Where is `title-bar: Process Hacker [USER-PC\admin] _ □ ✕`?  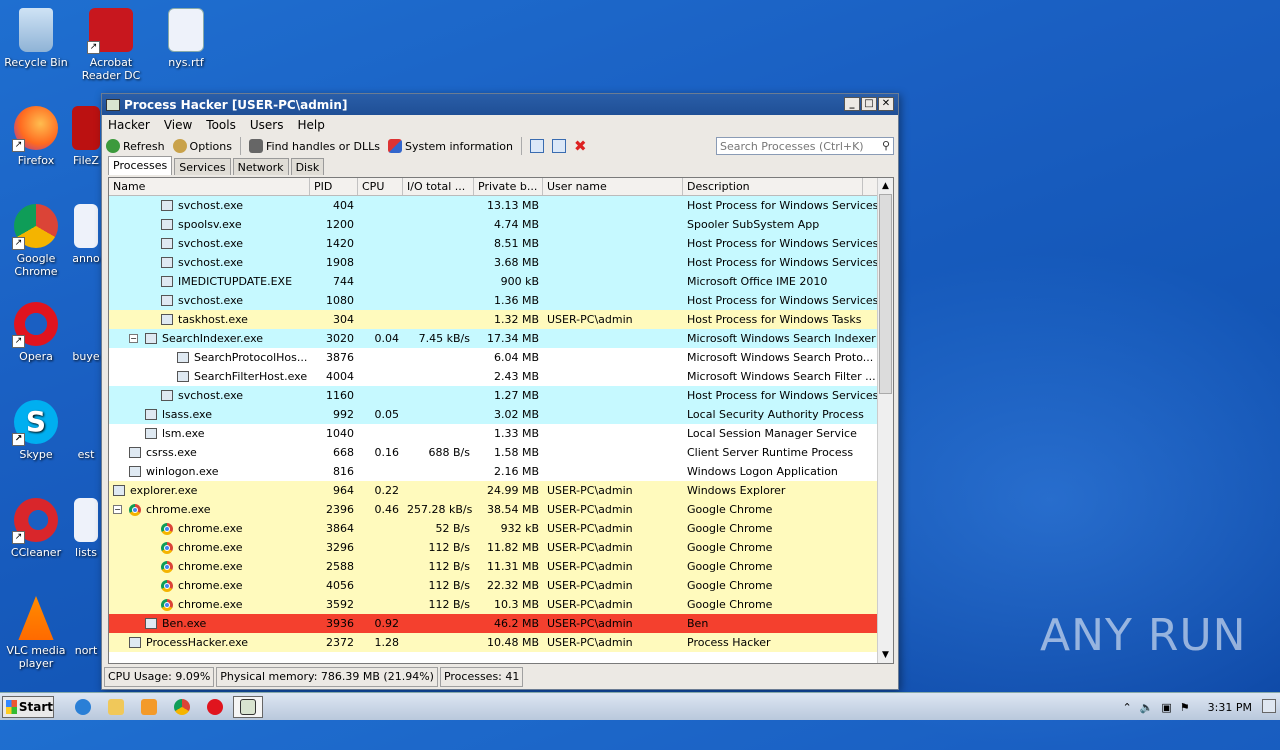 title-bar: Process Hacker [USER-PC\admin] _ □ ✕ is located at coordinates (500, 104).